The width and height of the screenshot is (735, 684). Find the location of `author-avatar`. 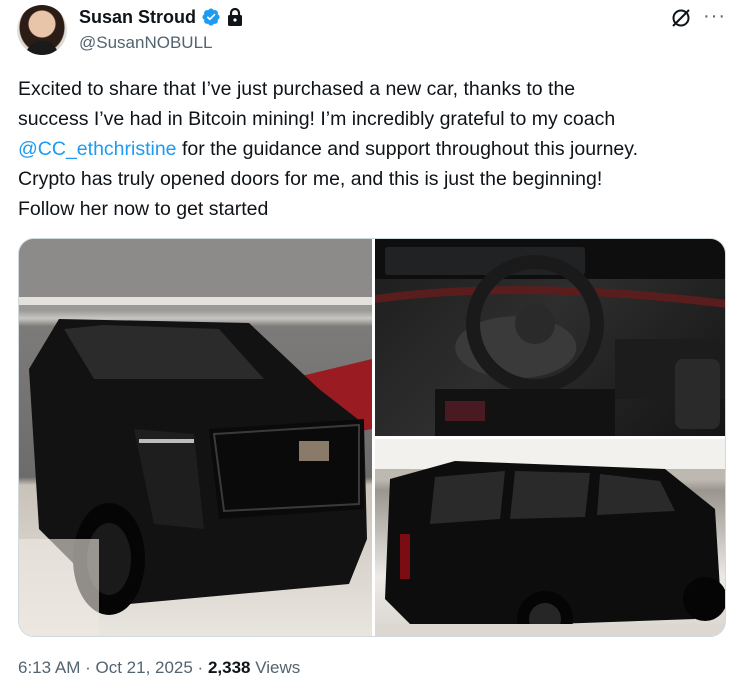

author-avatar is located at coordinates (42, 30).